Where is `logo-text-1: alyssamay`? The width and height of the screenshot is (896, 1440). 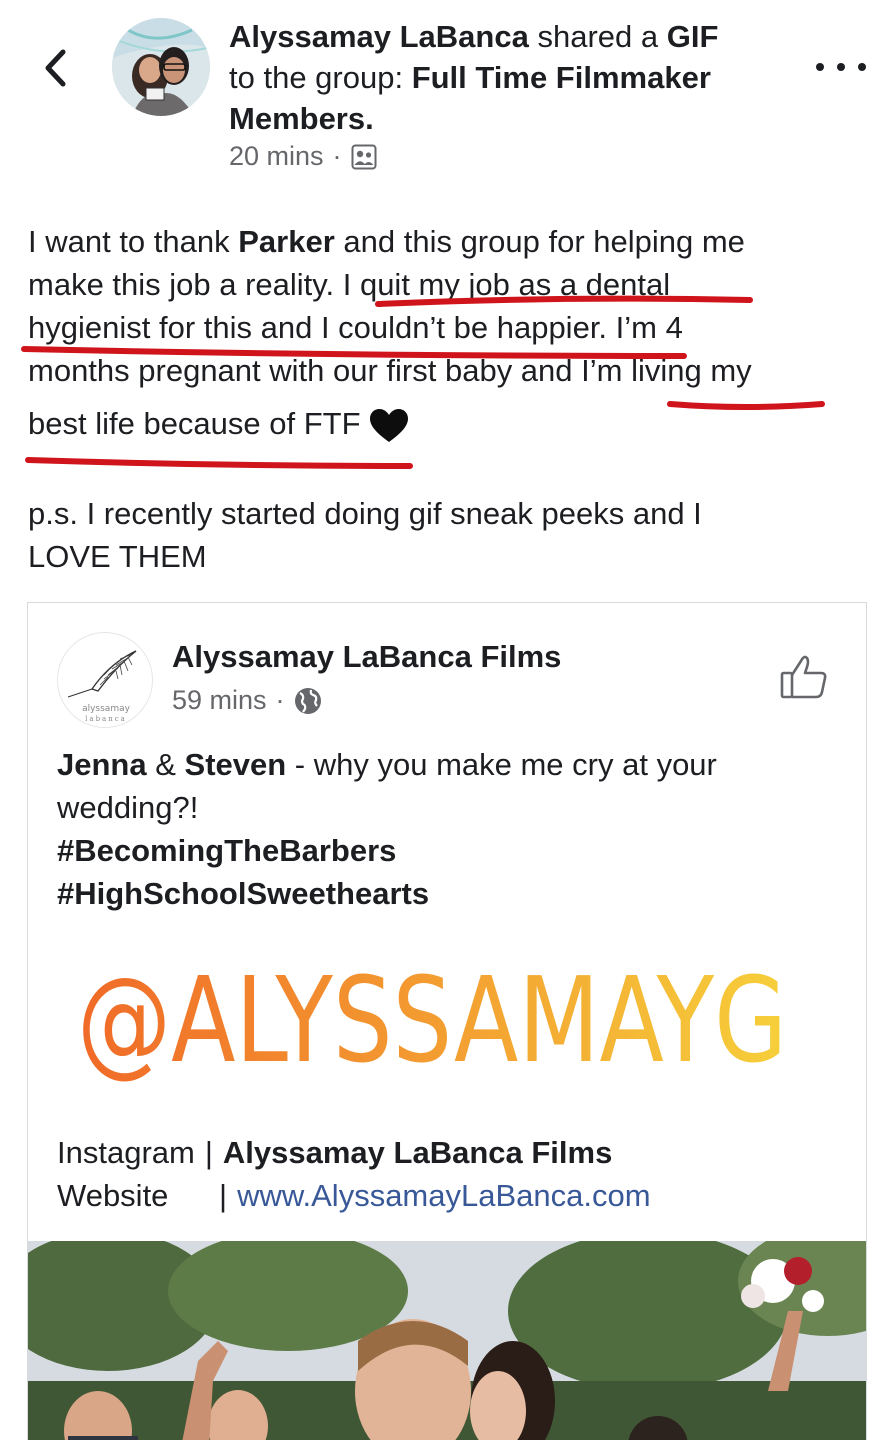 logo-text-1: alyssamay is located at coordinates (106, 709).